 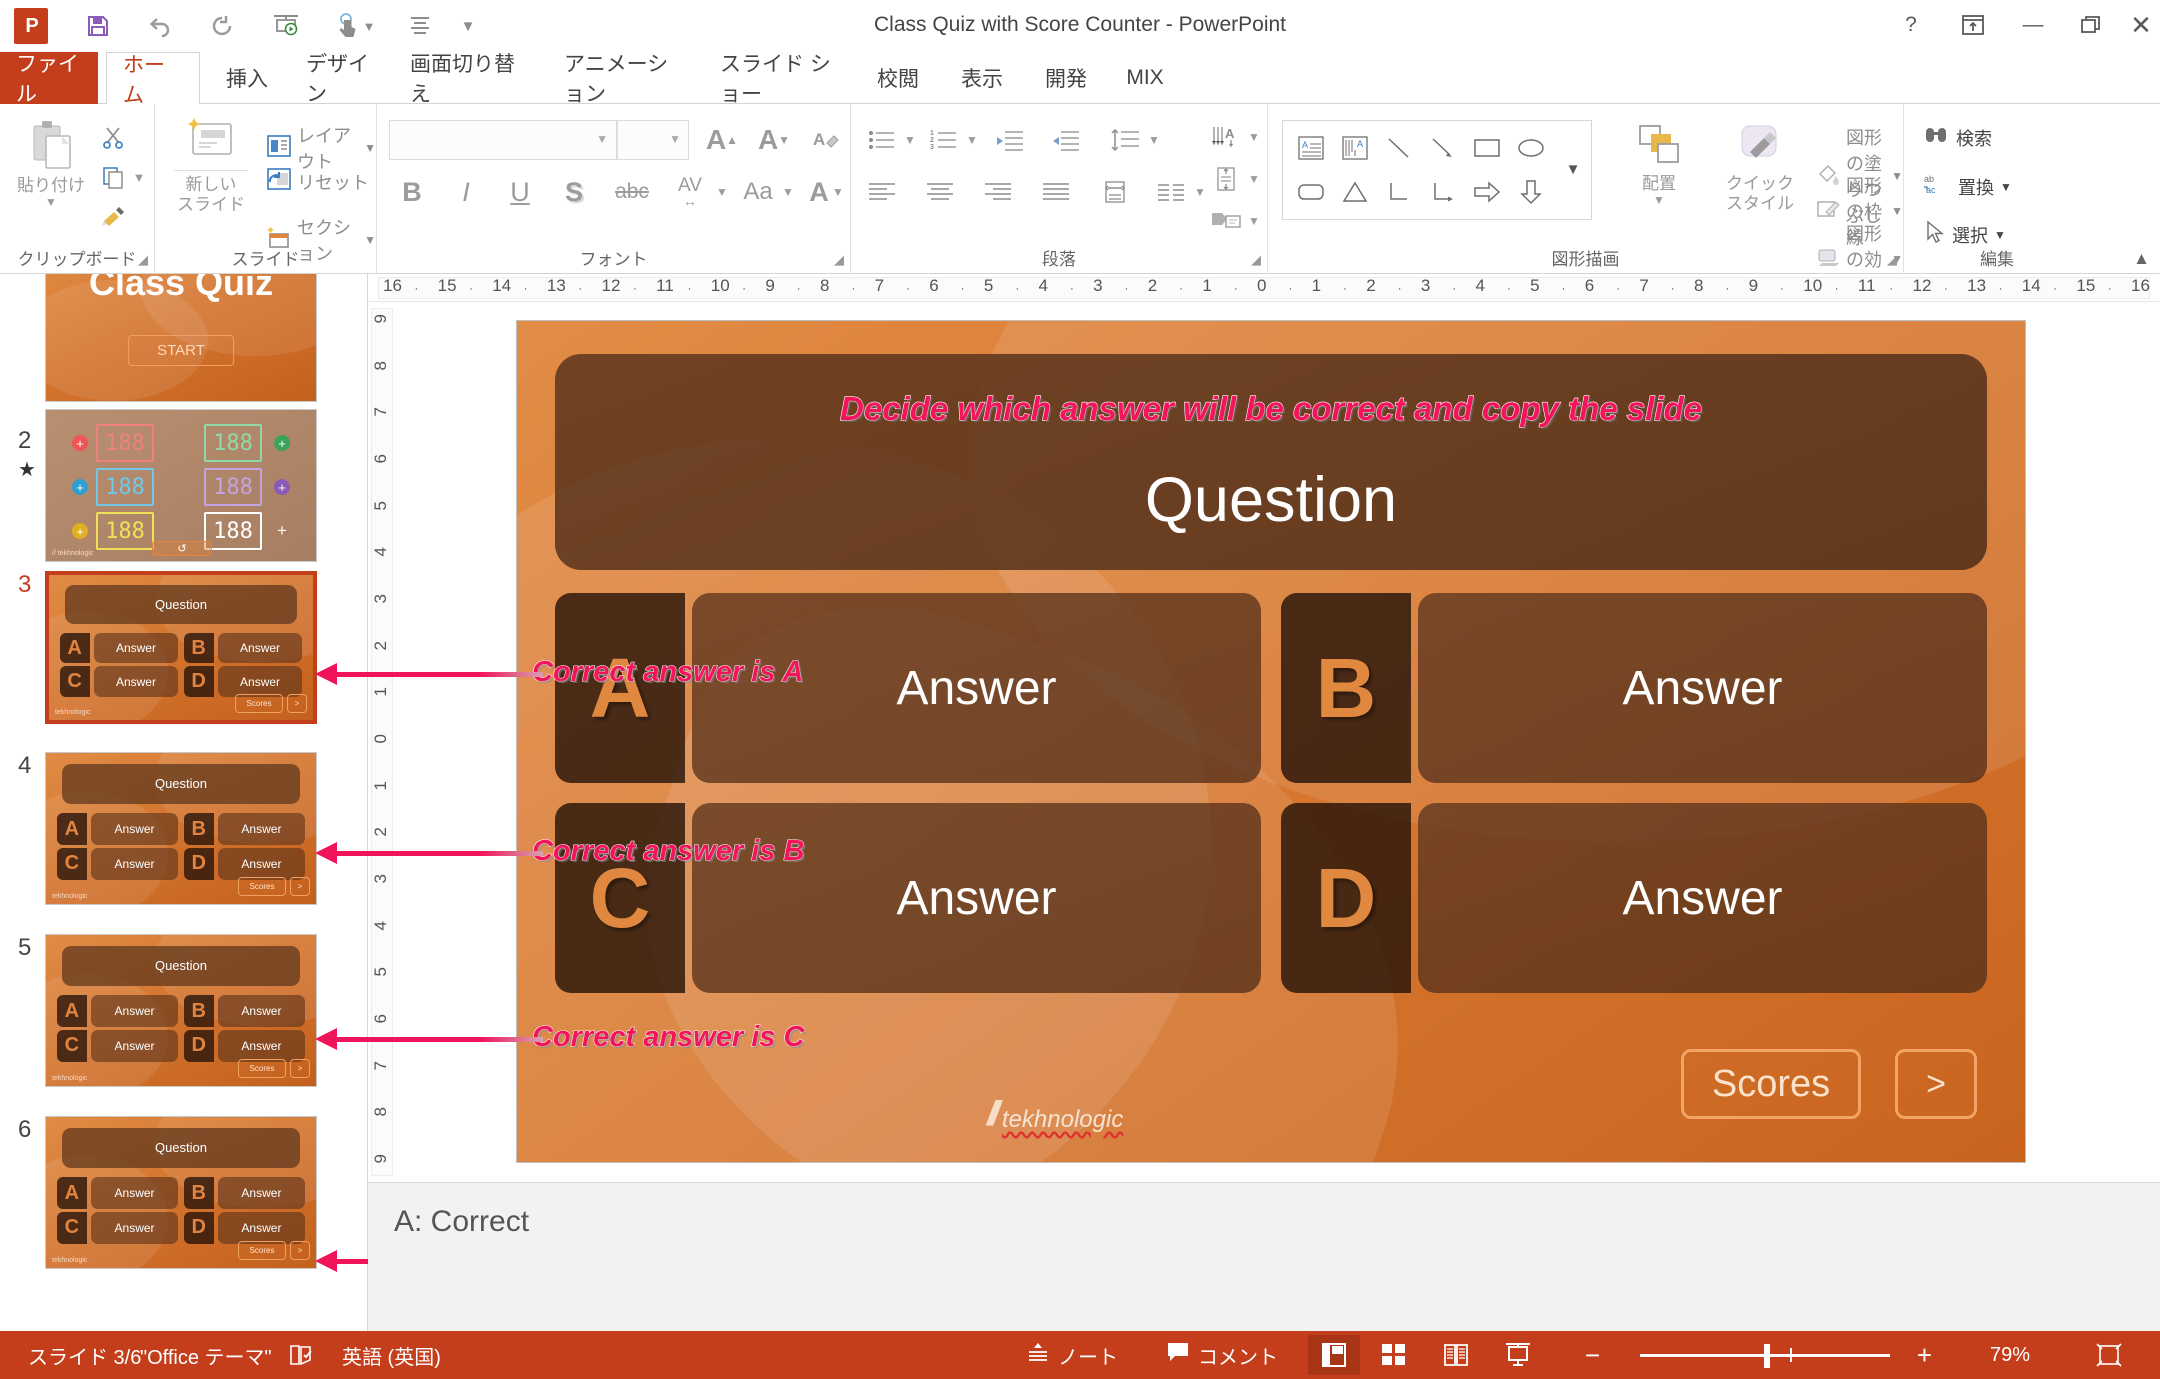 What do you see at coordinates (624, 79) in the screenshot?
I see `tab-animations: アニメーション` at bounding box center [624, 79].